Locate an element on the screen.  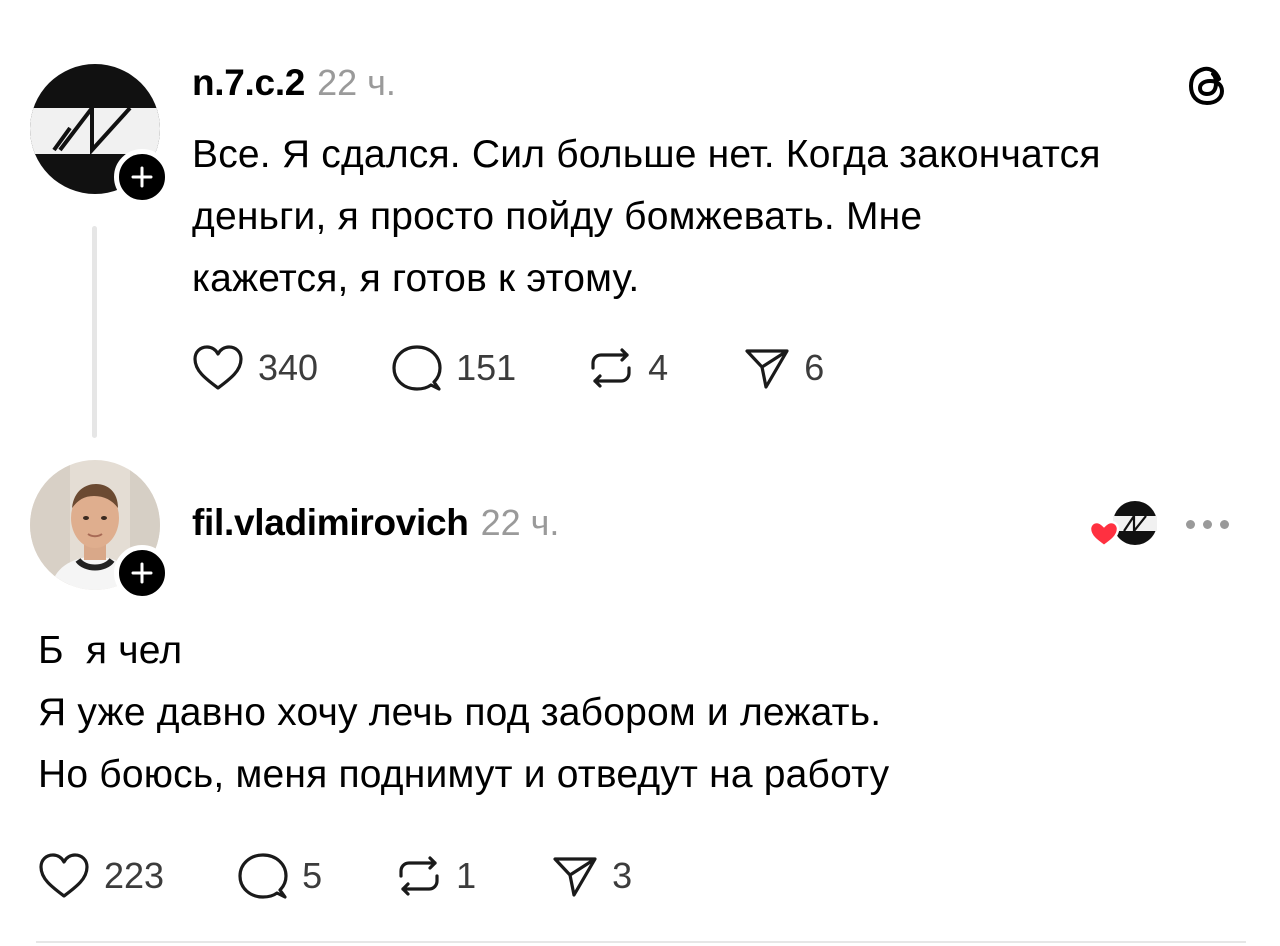
post-actions: 340 151 4 6 is located at coordinates (508, 368).